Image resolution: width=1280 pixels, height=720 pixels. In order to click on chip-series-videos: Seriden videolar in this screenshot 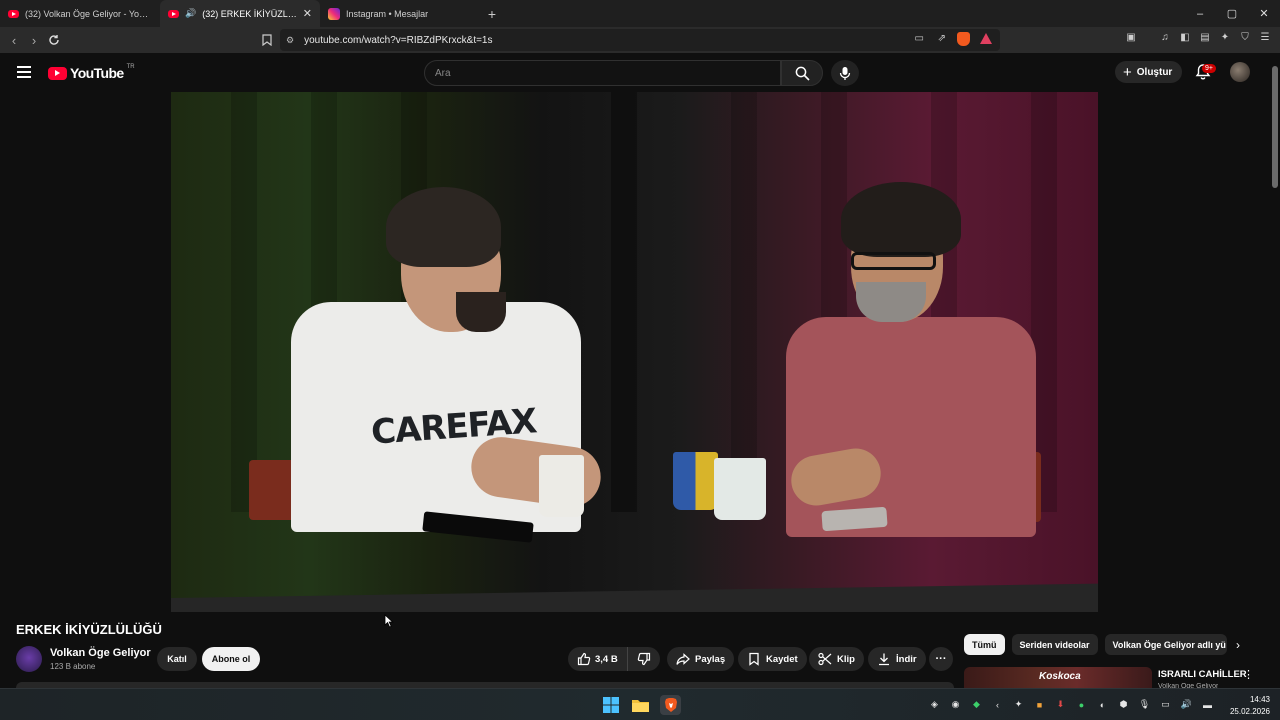, I will do `click(1054, 644)`.